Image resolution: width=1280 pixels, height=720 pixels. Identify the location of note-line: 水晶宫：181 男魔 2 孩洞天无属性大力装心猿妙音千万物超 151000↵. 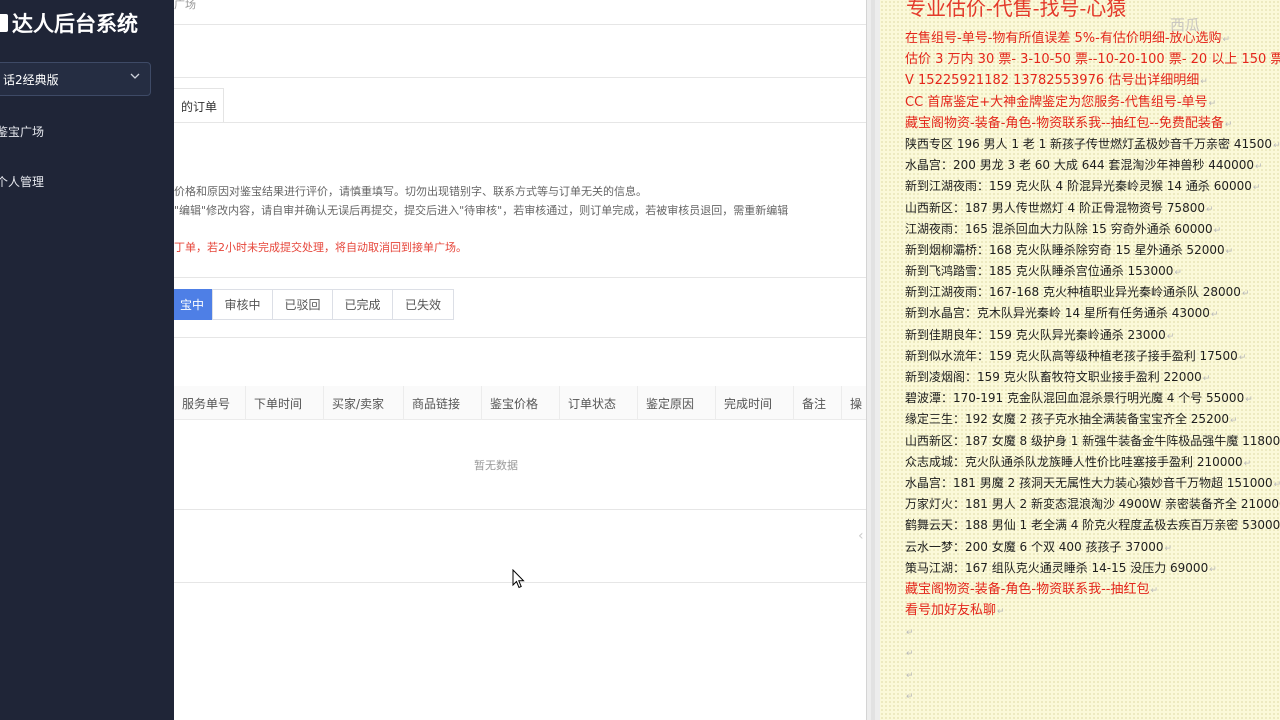
(1092, 483).